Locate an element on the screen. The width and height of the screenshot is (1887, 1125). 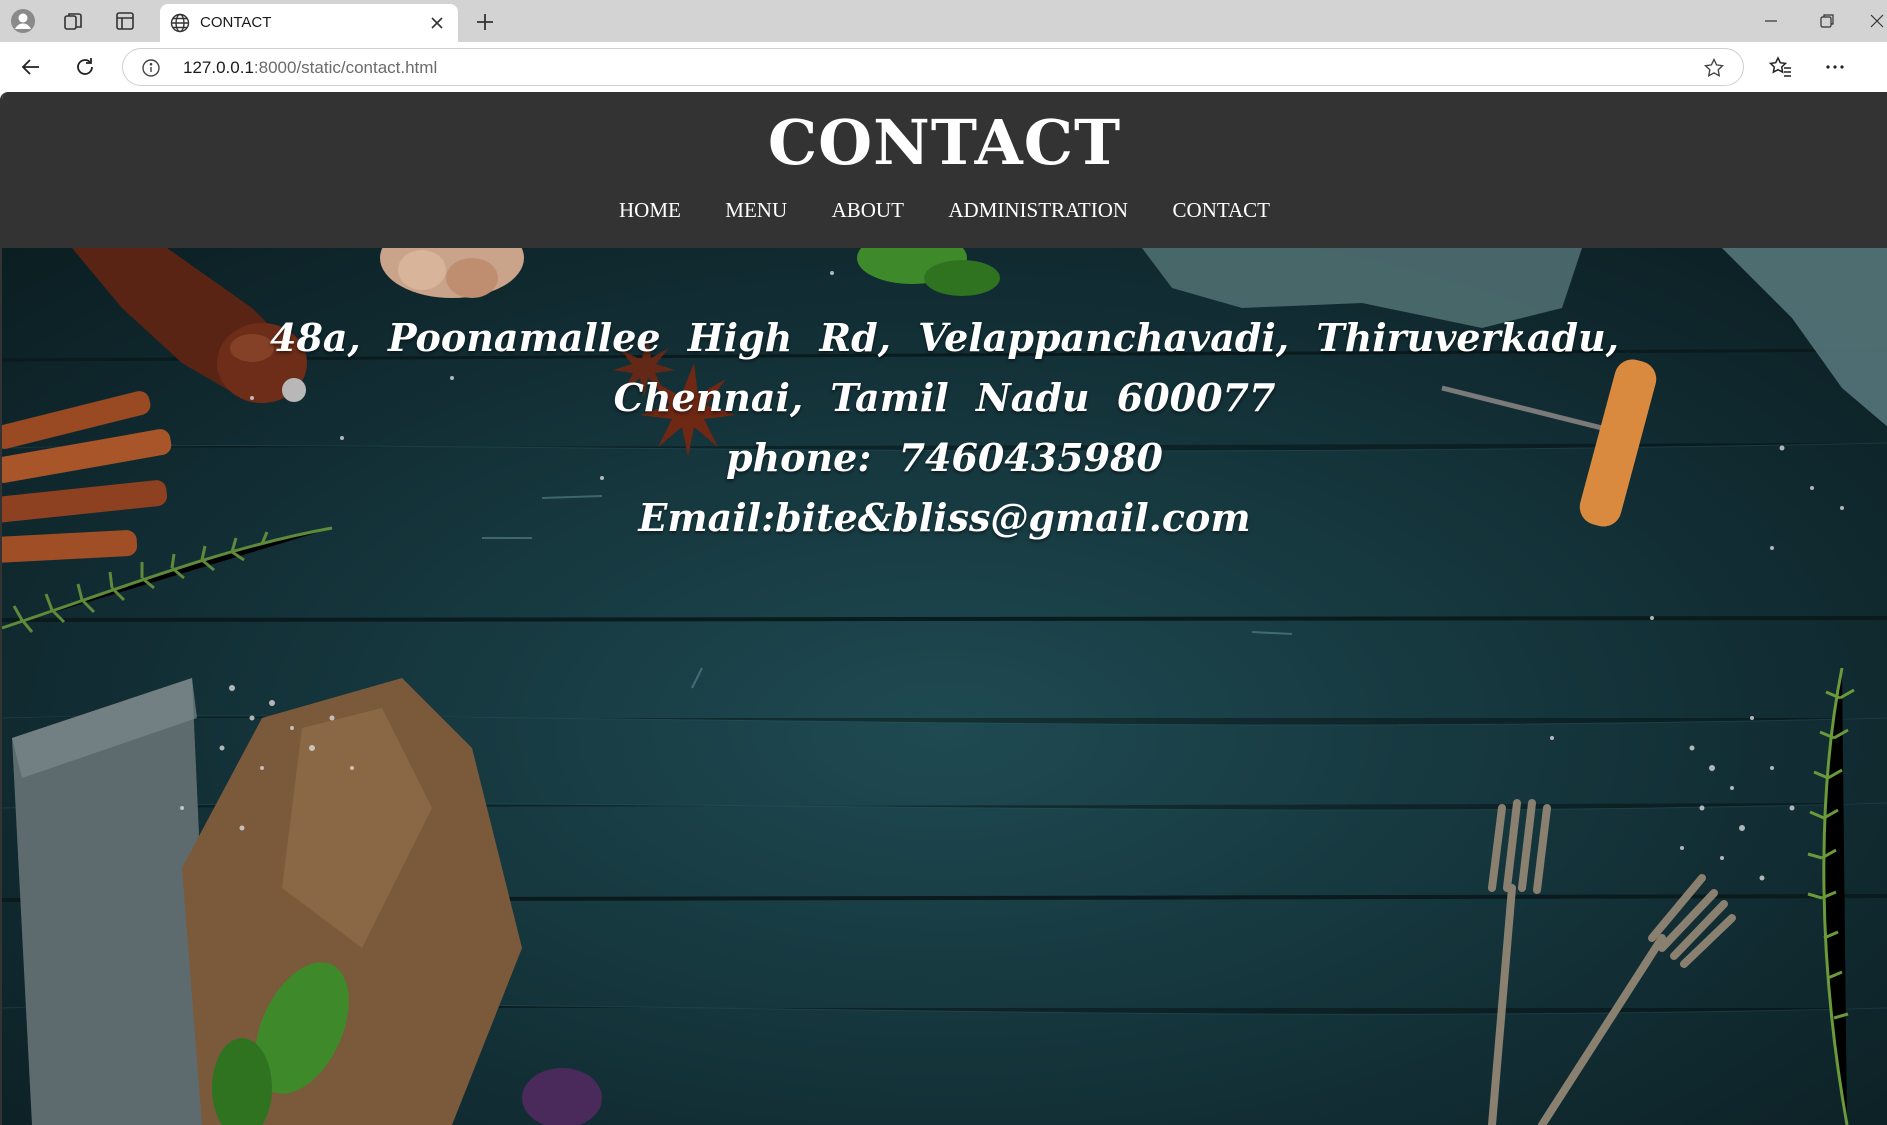
profile-icon is located at coordinates (23, 21).